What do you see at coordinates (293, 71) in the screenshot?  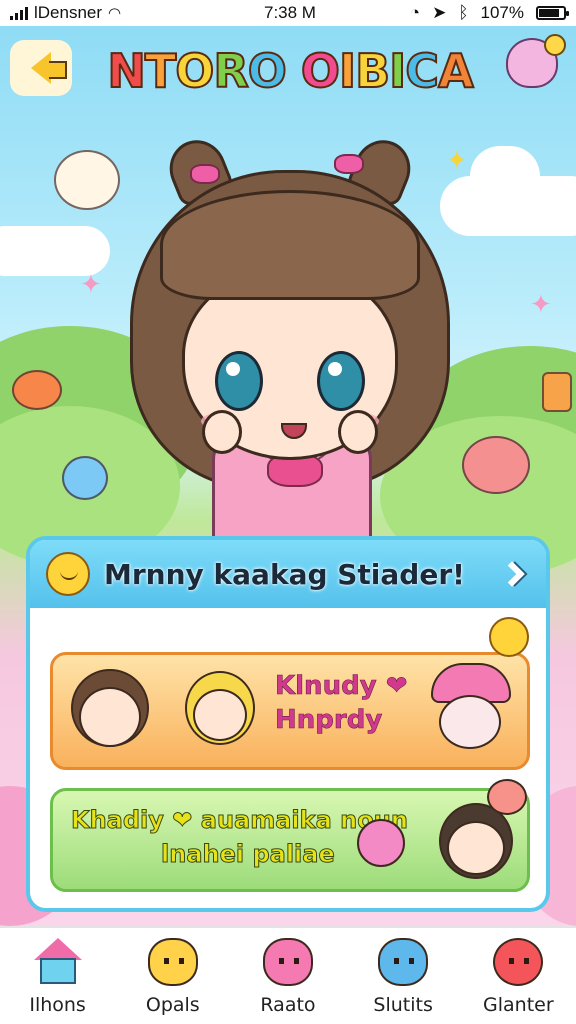 I see `title-letter` at bounding box center [293, 71].